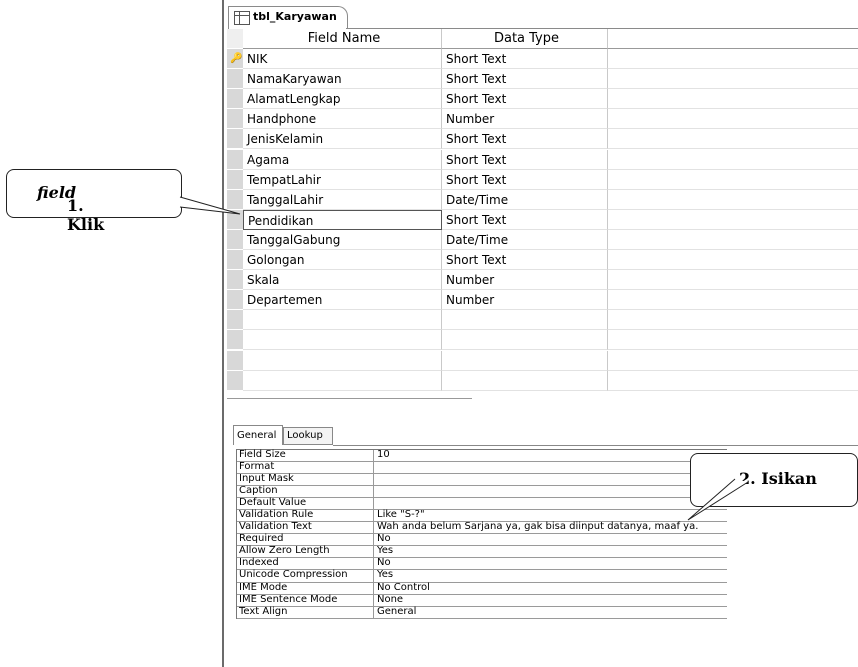  Describe the element at coordinates (342, 179) in the screenshot. I see `field-name-cell: TempatLahir` at that location.